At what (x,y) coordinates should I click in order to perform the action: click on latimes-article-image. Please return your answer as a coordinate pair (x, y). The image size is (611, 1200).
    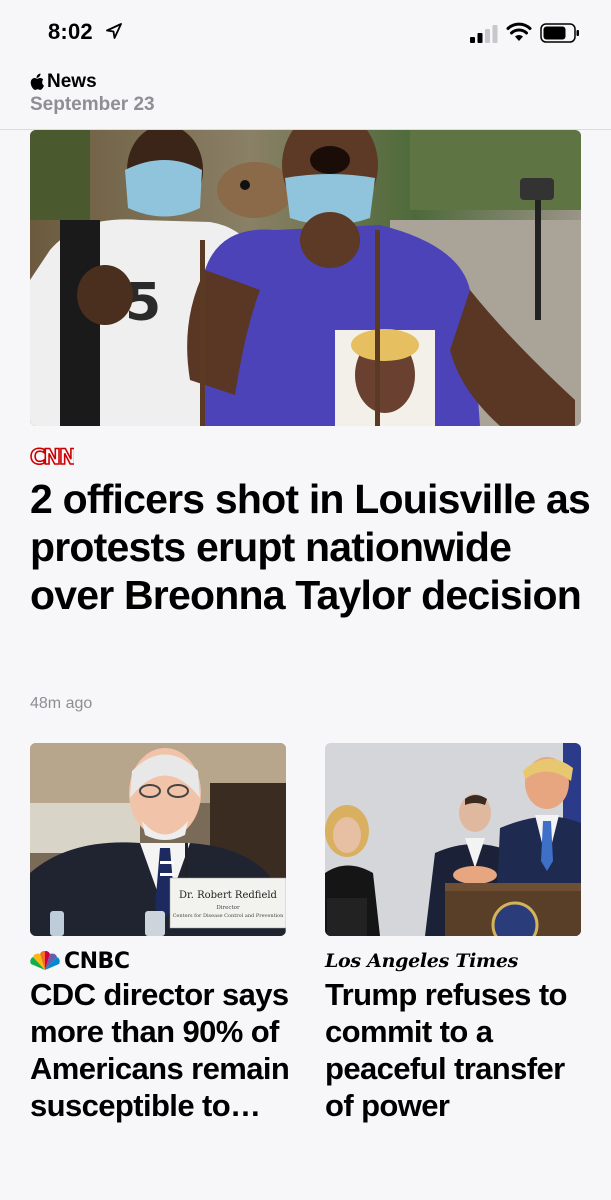
    Looking at the image, I should click on (453, 839).